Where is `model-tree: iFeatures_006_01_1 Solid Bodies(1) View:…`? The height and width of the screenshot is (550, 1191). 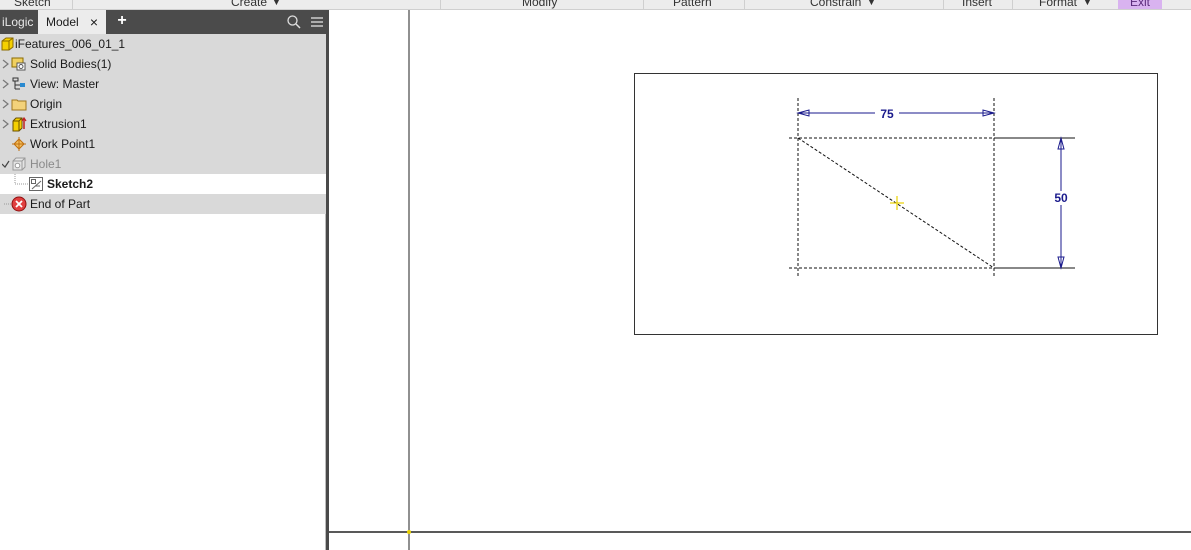 model-tree: iFeatures_006_01_1 Solid Bodies(1) View:… is located at coordinates (163, 124).